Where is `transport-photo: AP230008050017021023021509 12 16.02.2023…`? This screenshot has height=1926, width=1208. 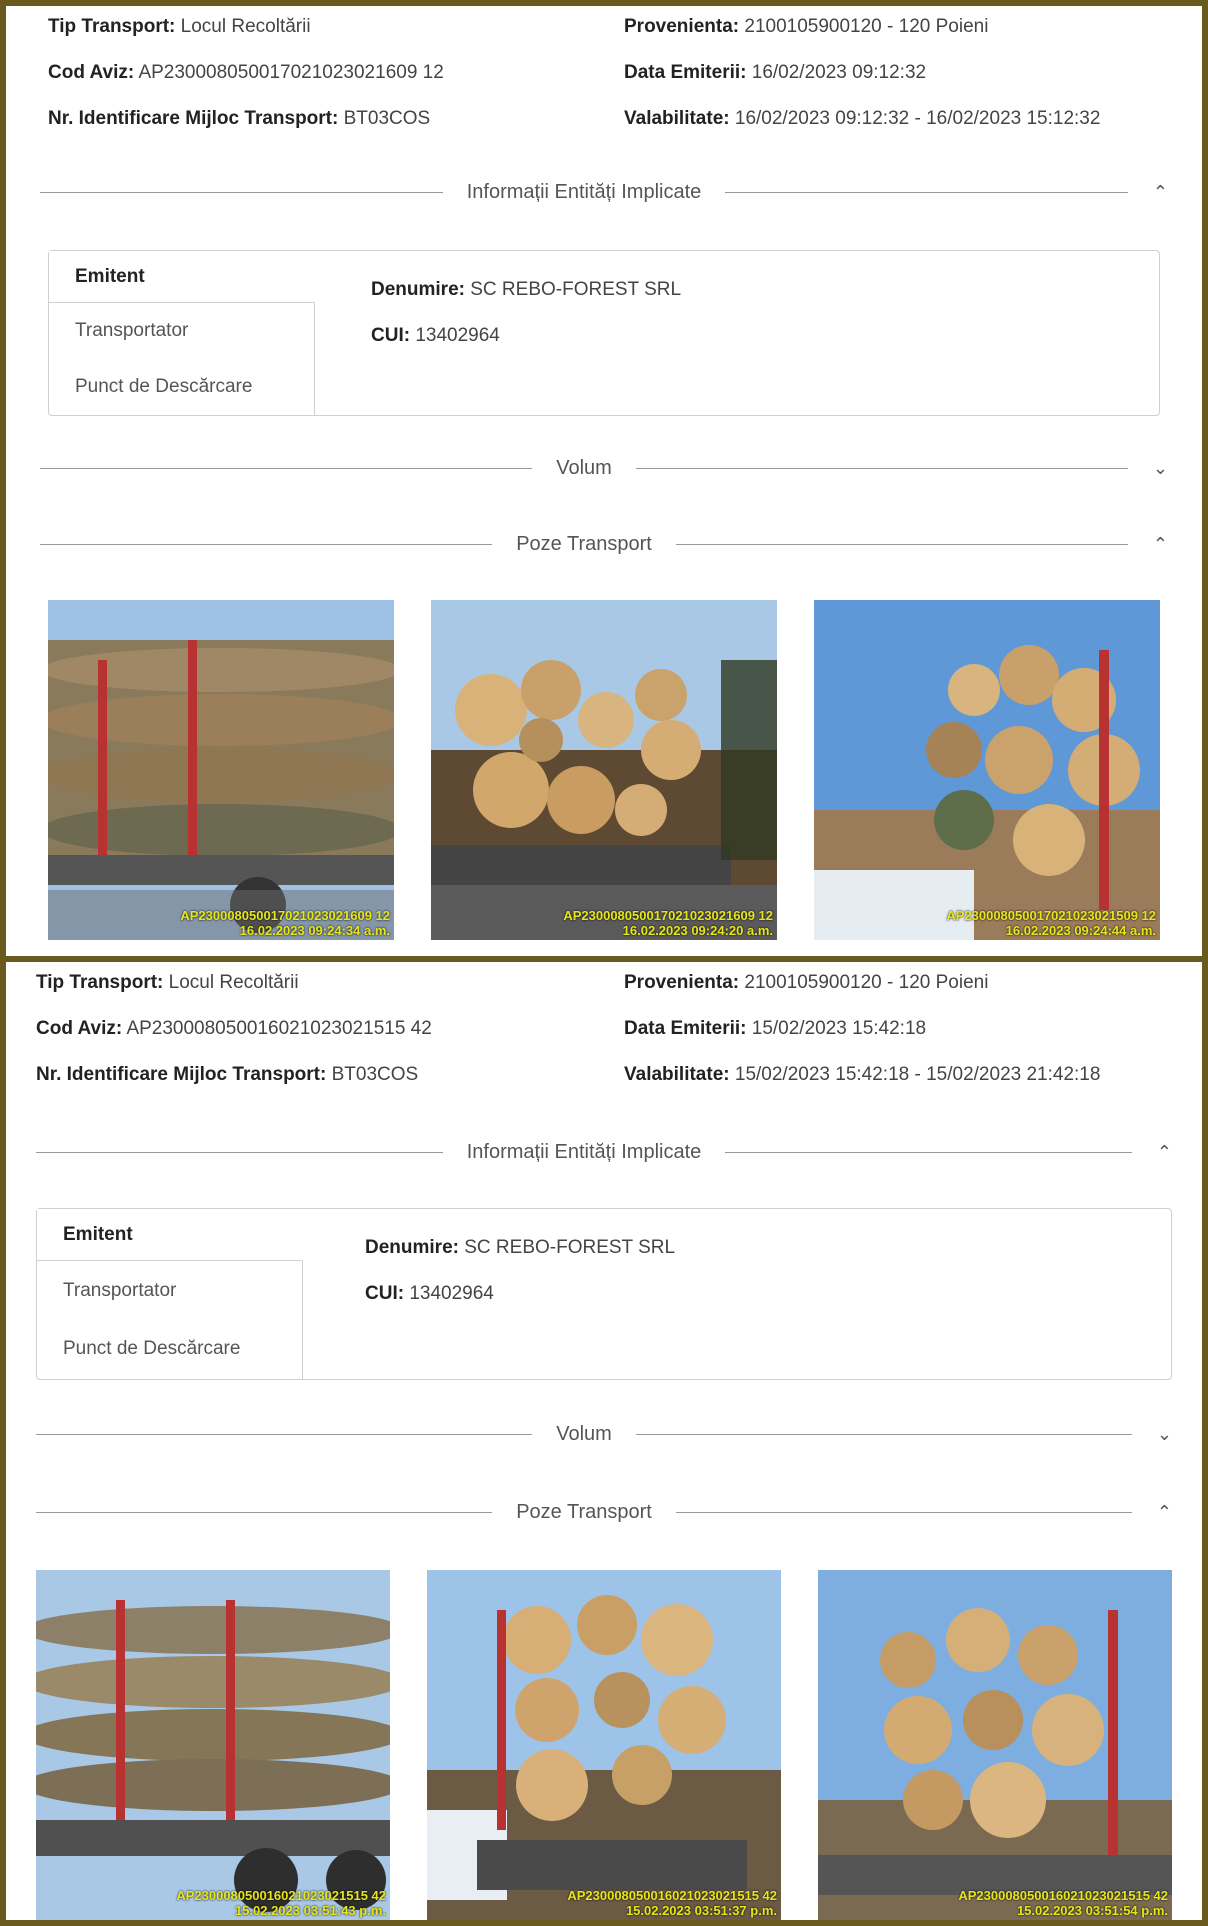
transport-photo: AP230008050017021023021509 12 16.02.2023… is located at coordinates (987, 770).